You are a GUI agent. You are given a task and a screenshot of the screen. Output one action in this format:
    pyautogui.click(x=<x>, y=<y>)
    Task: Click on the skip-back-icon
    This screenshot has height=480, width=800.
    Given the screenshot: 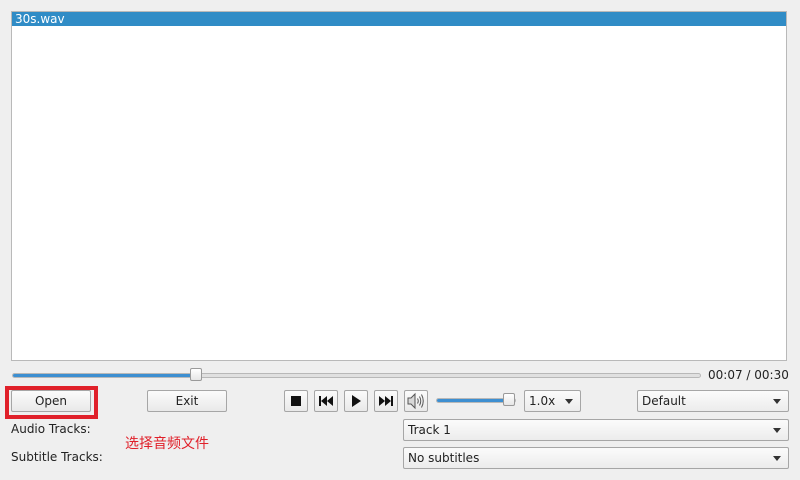 What is the action you would take?
    pyautogui.click(x=326, y=401)
    